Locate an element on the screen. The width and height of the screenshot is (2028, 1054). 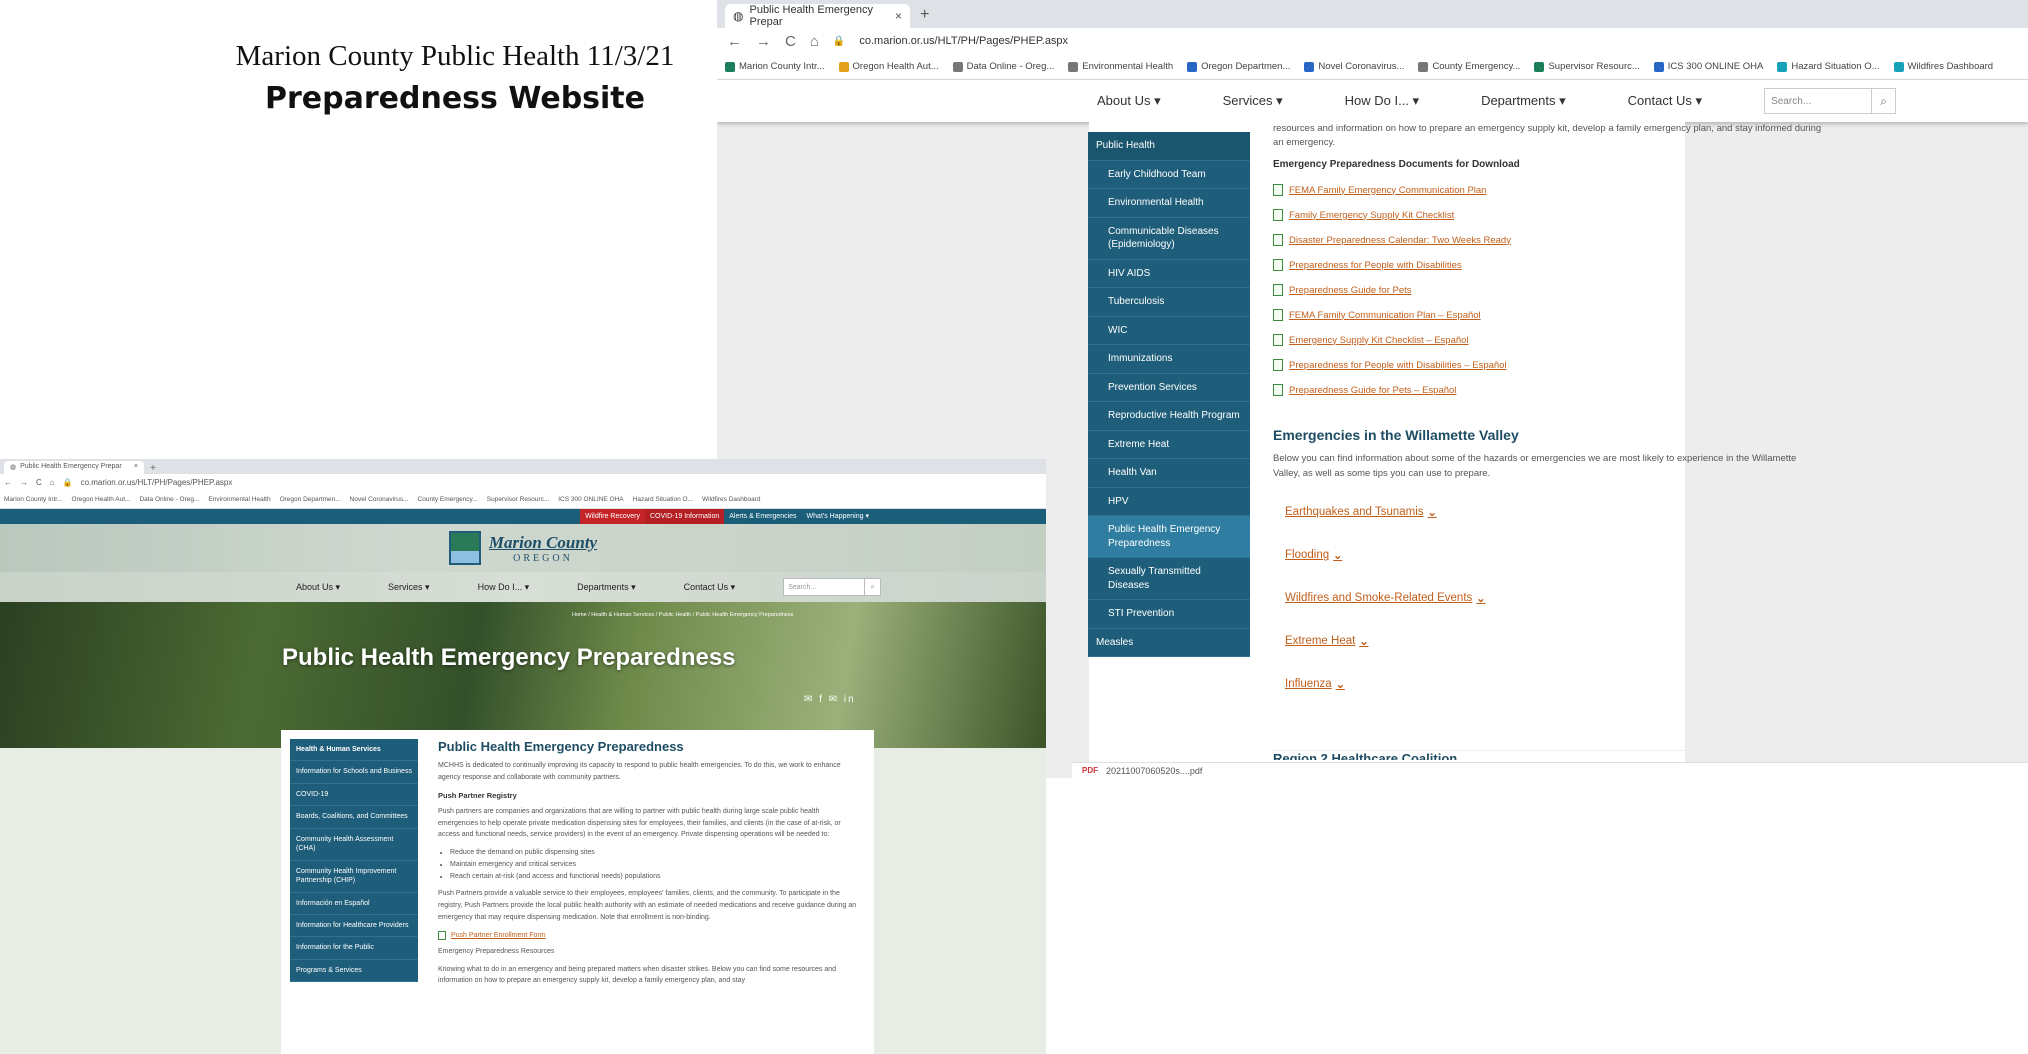
sidebar-item-hpv: HPV is located at coordinates (1169, 502).